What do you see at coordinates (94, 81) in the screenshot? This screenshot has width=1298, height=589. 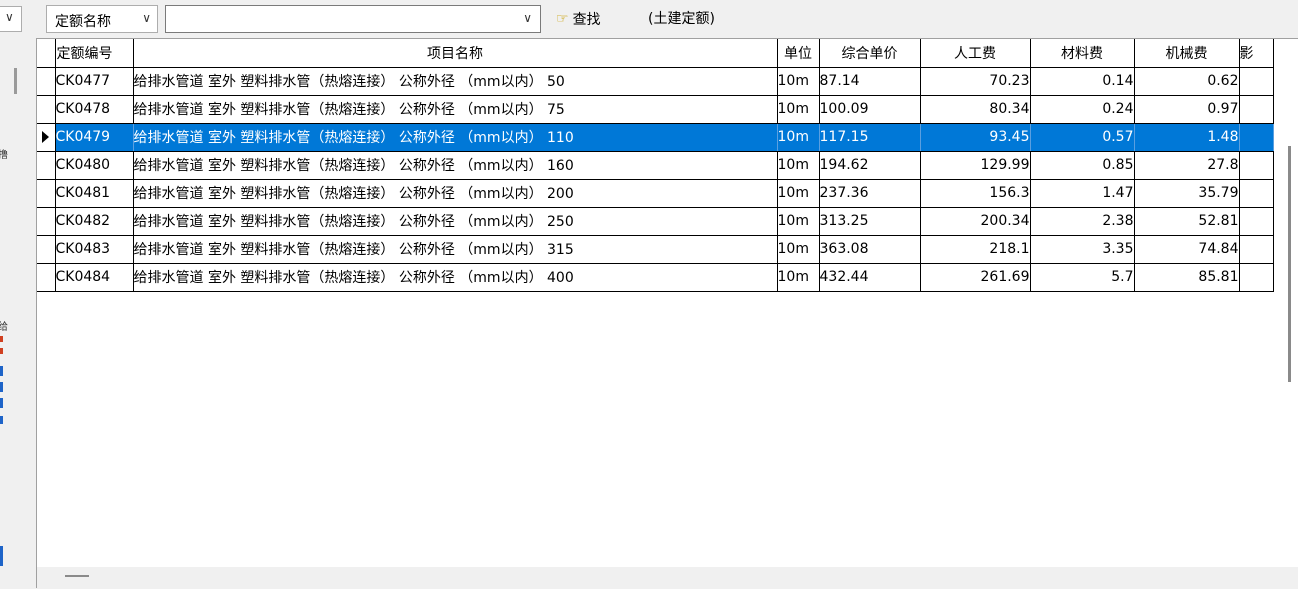 I see `quota-code: CK0477` at bounding box center [94, 81].